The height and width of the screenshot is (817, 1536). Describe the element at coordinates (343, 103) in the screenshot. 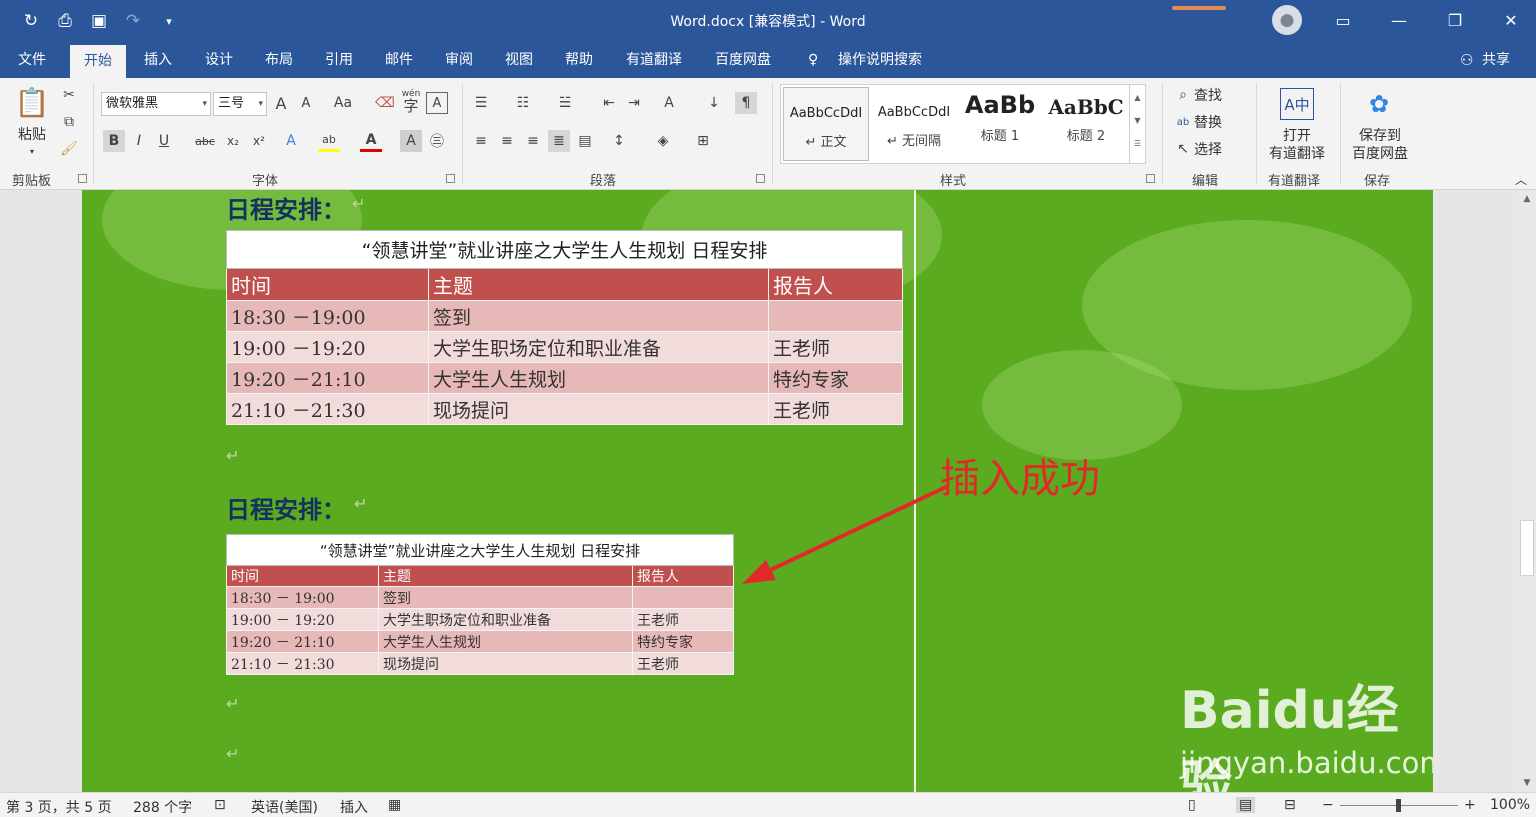

I see `change-case-icon: Aa` at that location.